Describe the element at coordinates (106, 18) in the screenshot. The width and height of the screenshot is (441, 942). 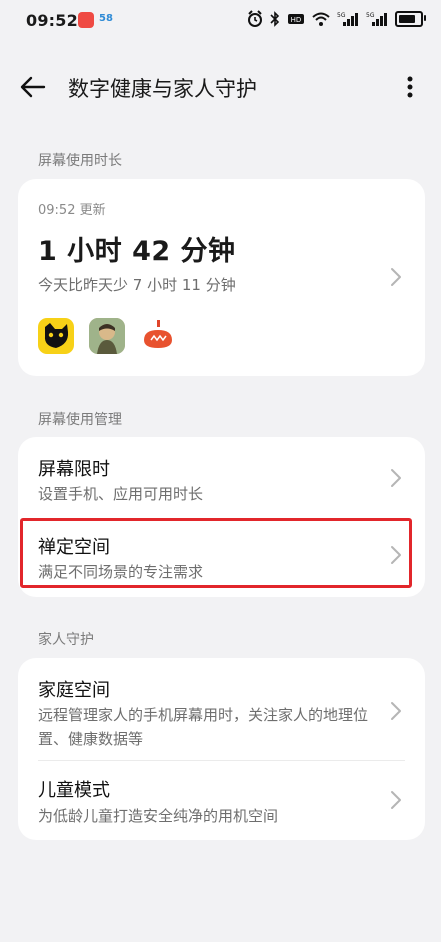
I see `notification-badge-text: 58` at that location.